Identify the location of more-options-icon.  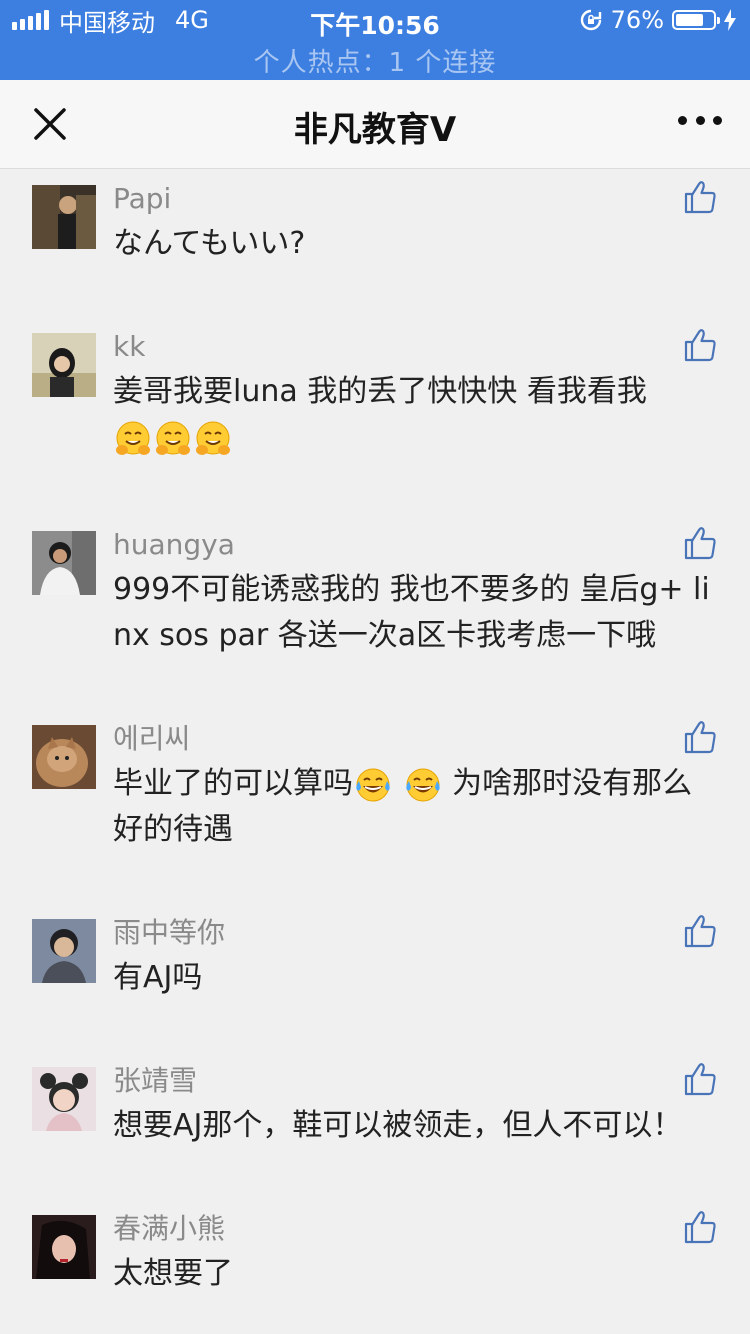
(700, 120).